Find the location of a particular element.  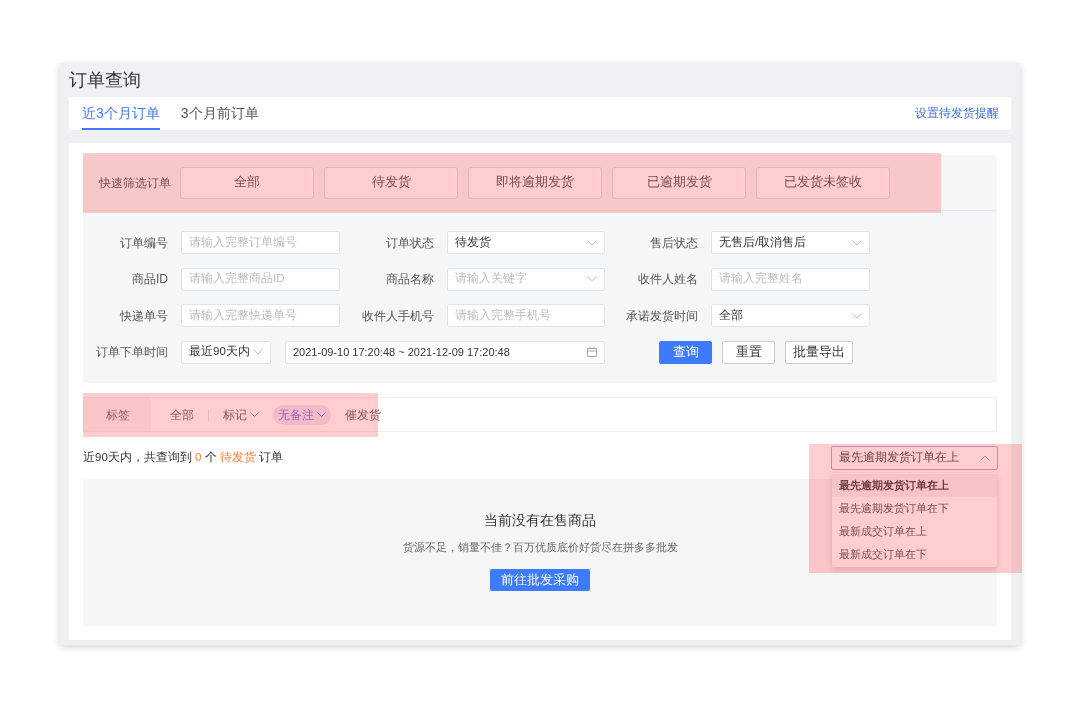

reminder-link: 设置待发货提醒 is located at coordinates (957, 113).